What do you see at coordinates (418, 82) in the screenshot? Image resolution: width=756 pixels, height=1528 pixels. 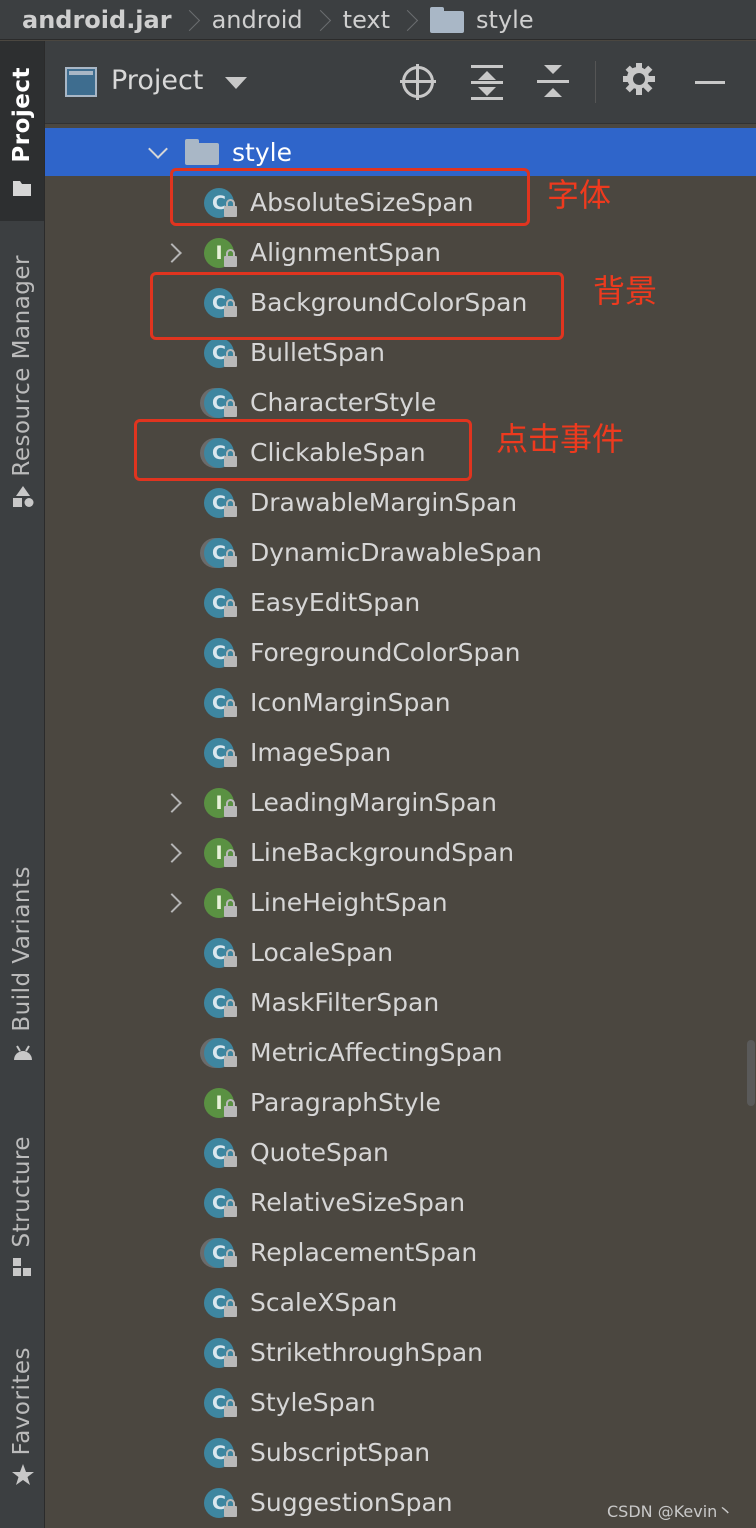 I see `locate-icon` at bounding box center [418, 82].